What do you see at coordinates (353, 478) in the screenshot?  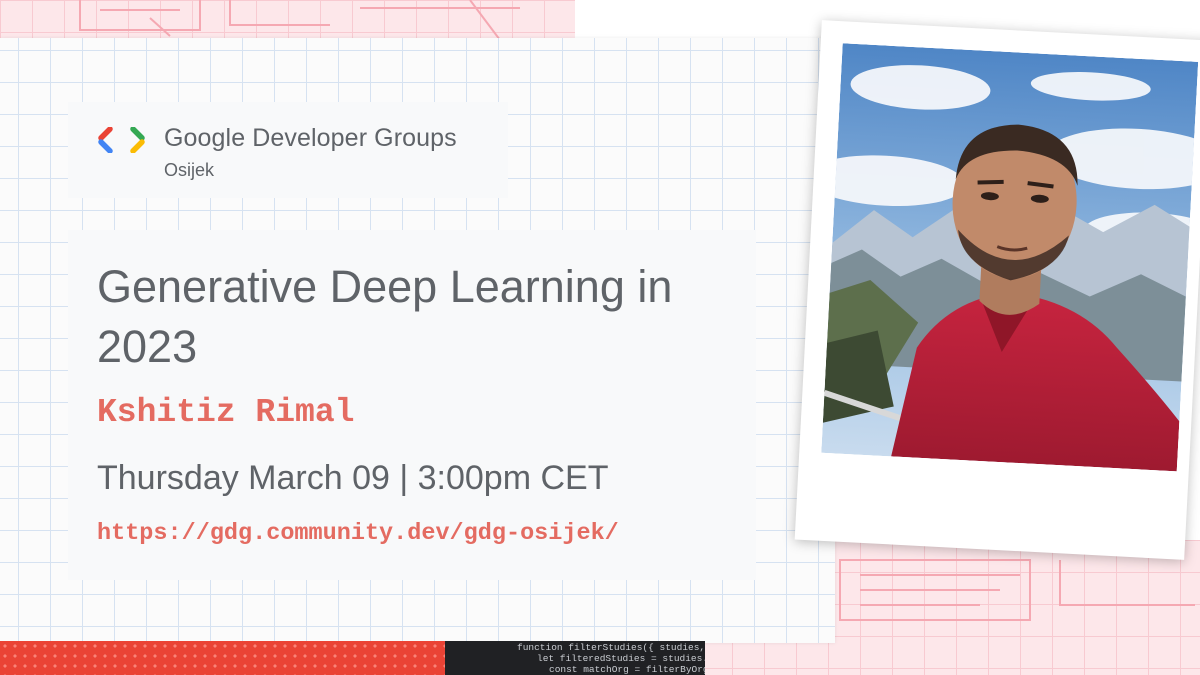 I see `event-datetime: Thursday March 09 | 3:00pm CET` at bounding box center [353, 478].